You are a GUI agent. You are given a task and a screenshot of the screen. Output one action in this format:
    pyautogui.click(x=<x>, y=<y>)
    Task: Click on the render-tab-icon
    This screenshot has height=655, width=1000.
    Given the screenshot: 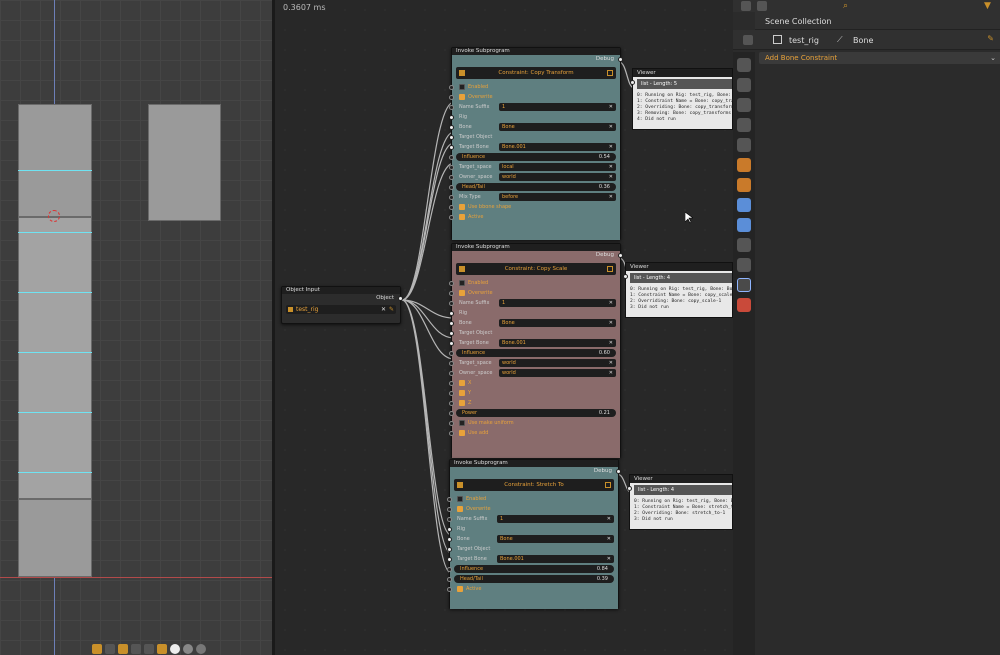 What is the action you would take?
    pyautogui.click(x=744, y=85)
    